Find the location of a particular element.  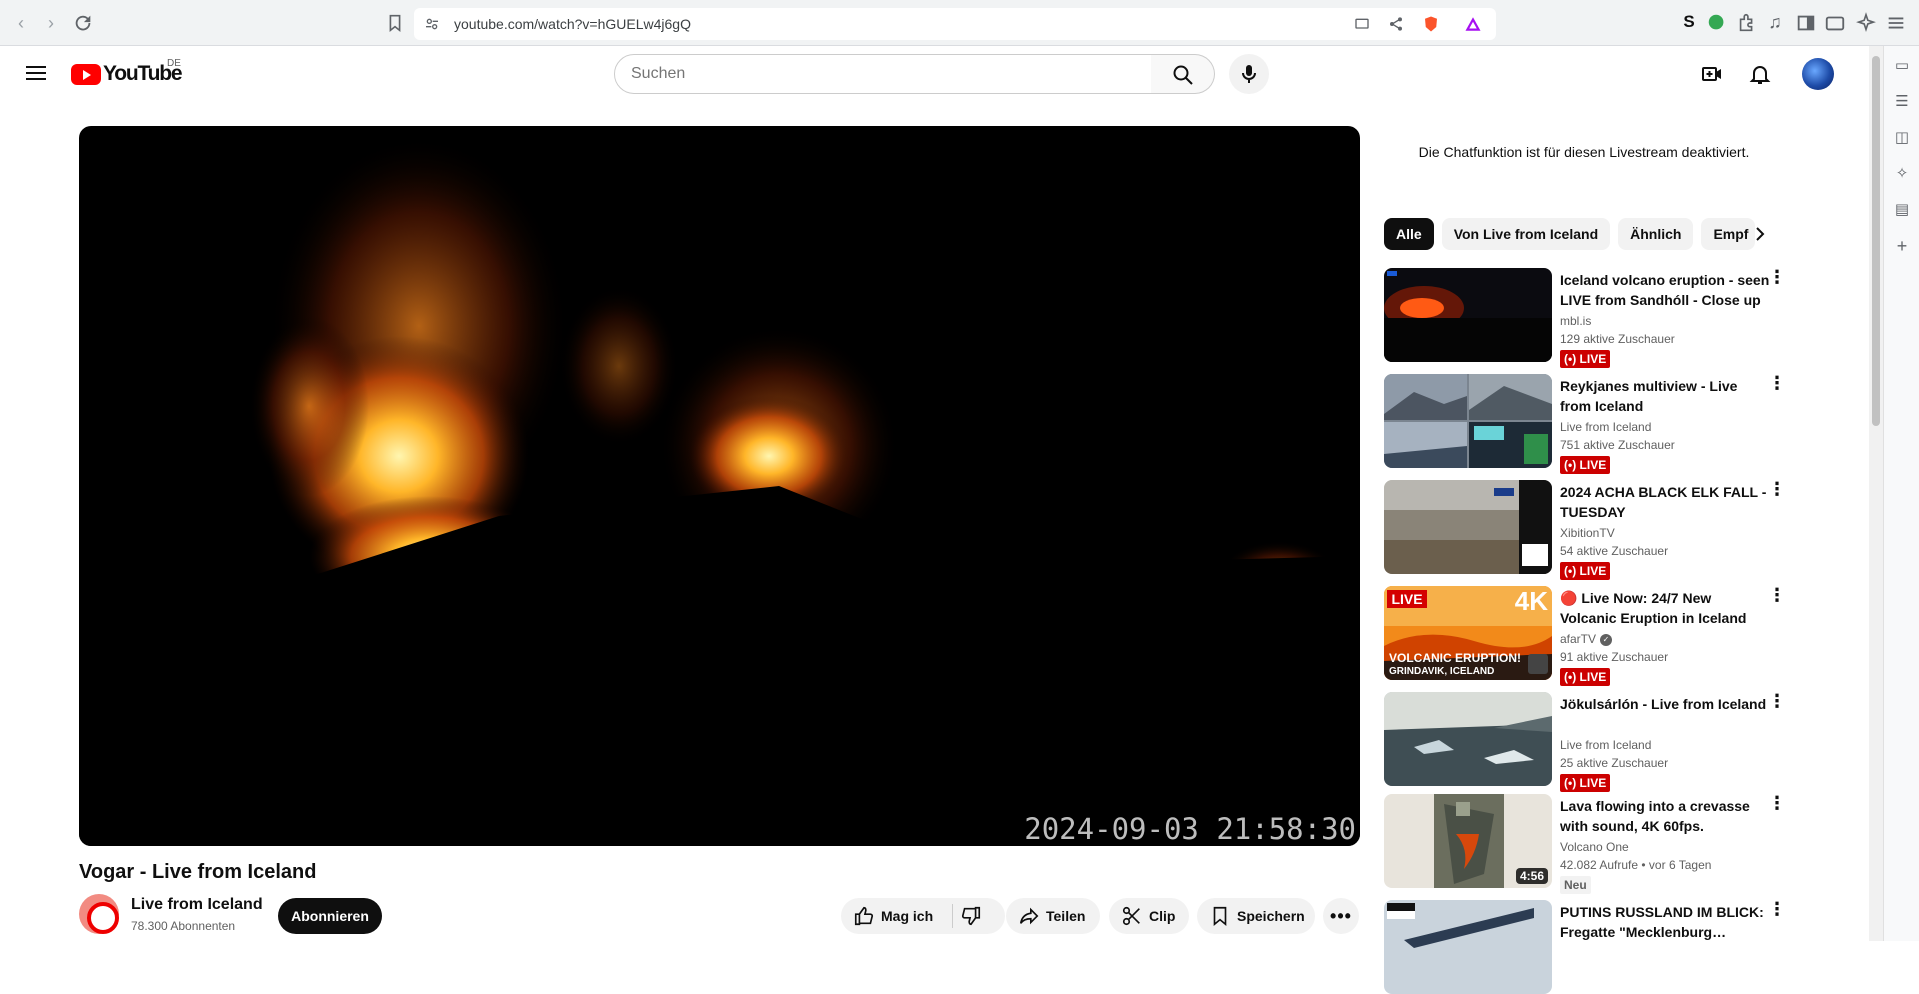

url-text: youtube.com/watch?v=hGUELw4j6gQ is located at coordinates (572, 24).